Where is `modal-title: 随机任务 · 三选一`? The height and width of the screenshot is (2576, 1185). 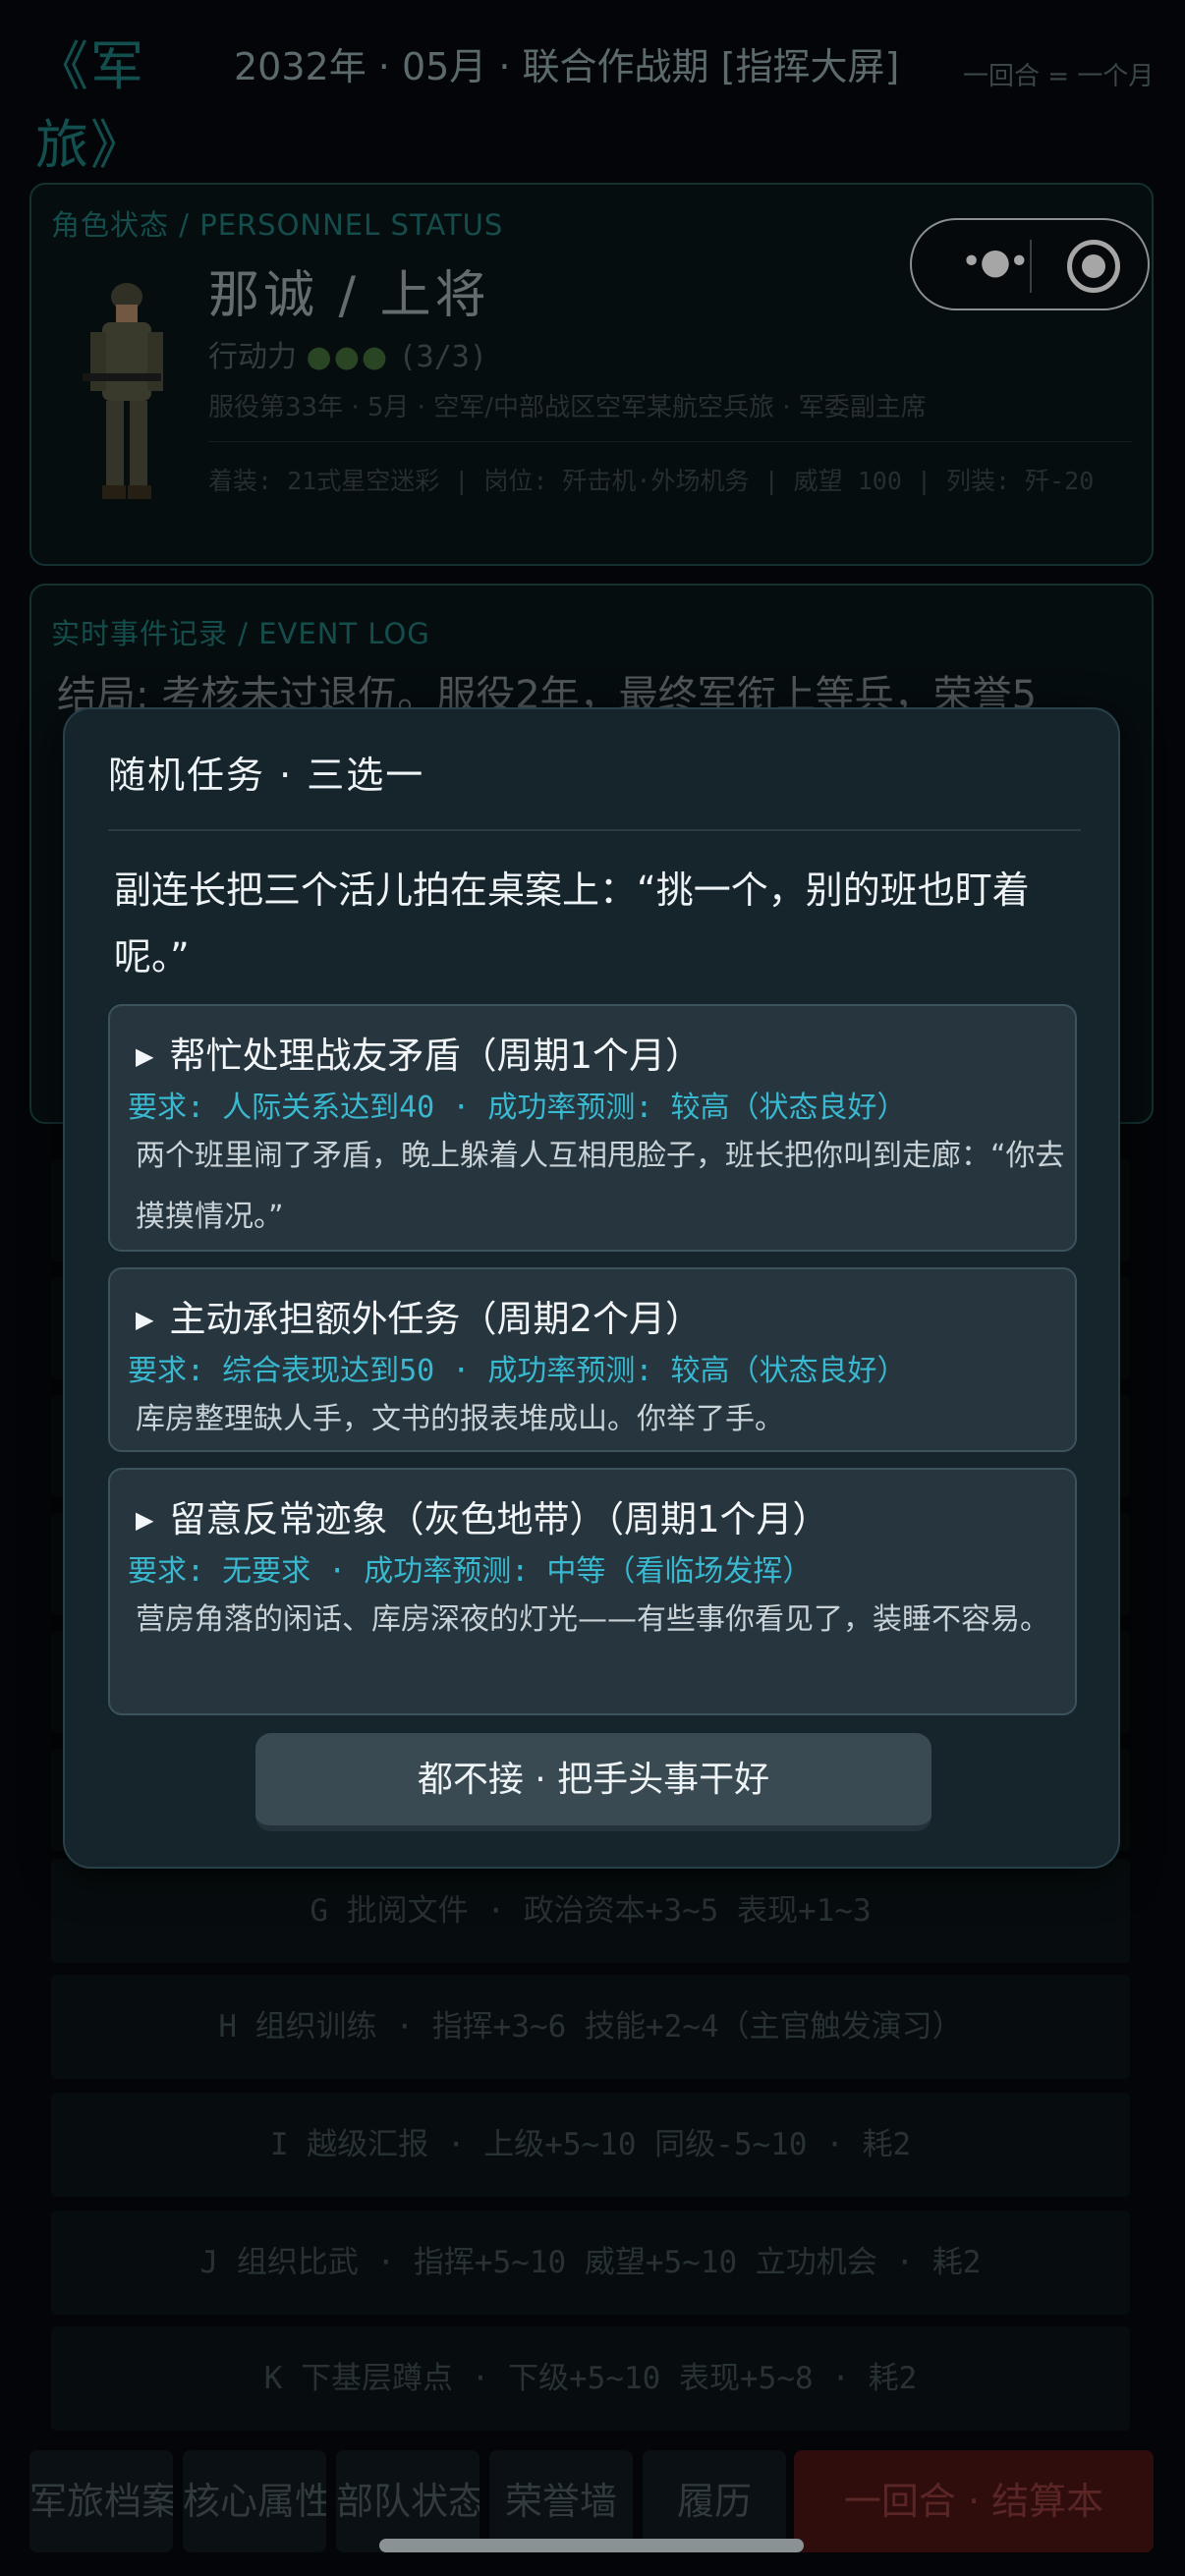
modal-title: 随机任务 · 三选一 is located at coordinates (266, 775).